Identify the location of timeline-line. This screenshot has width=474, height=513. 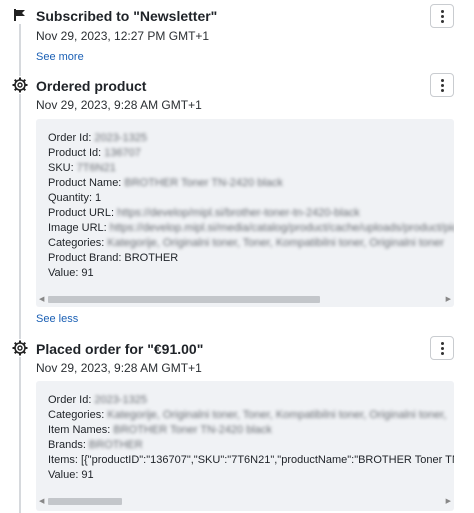
(20, 268).